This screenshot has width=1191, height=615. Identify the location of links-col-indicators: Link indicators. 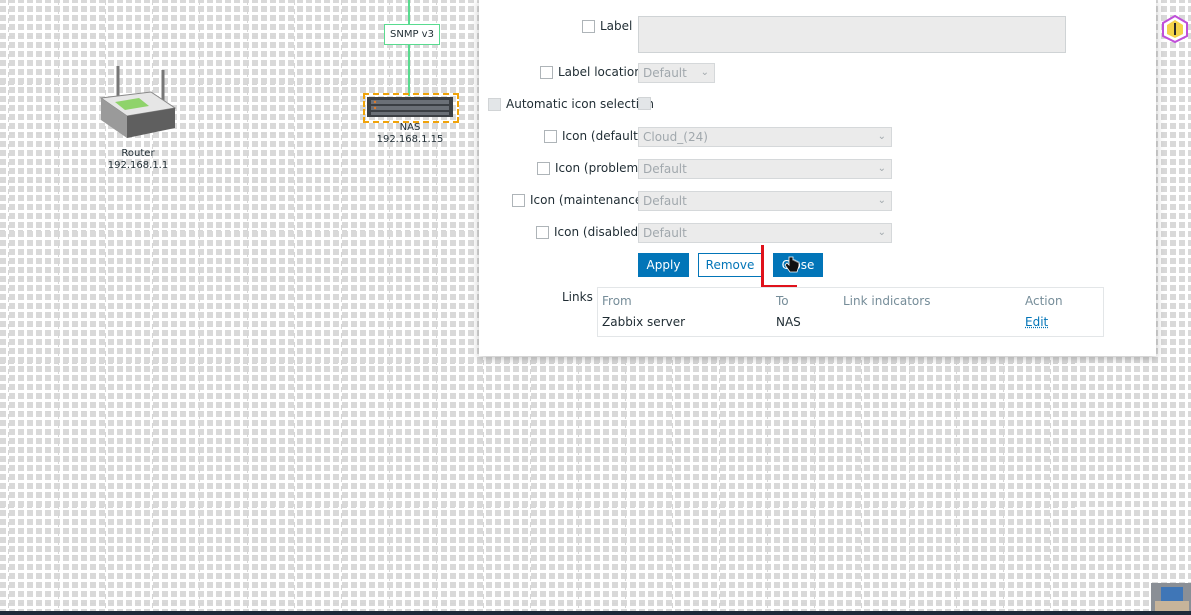
(887, 301).